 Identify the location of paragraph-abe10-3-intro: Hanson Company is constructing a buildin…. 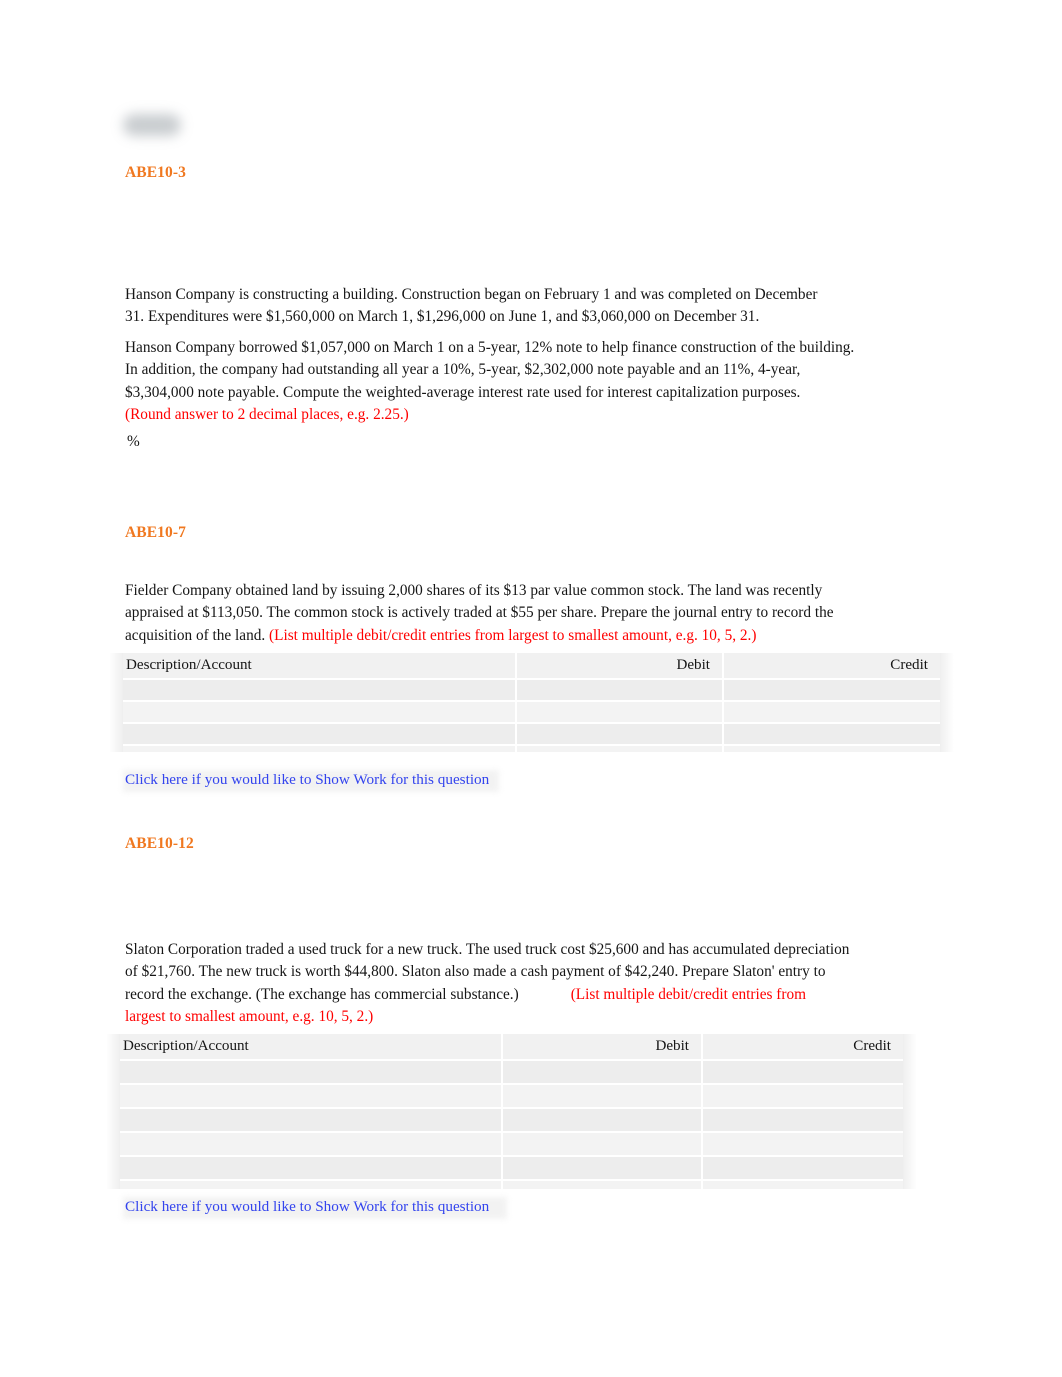
(471, 306).